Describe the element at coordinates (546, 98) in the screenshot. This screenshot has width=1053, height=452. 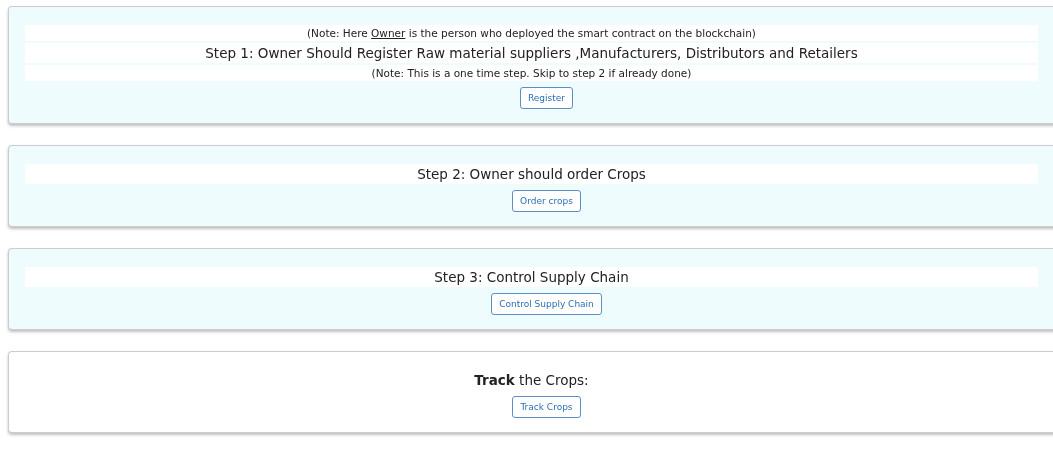
I see `action-button: Register` at that location.